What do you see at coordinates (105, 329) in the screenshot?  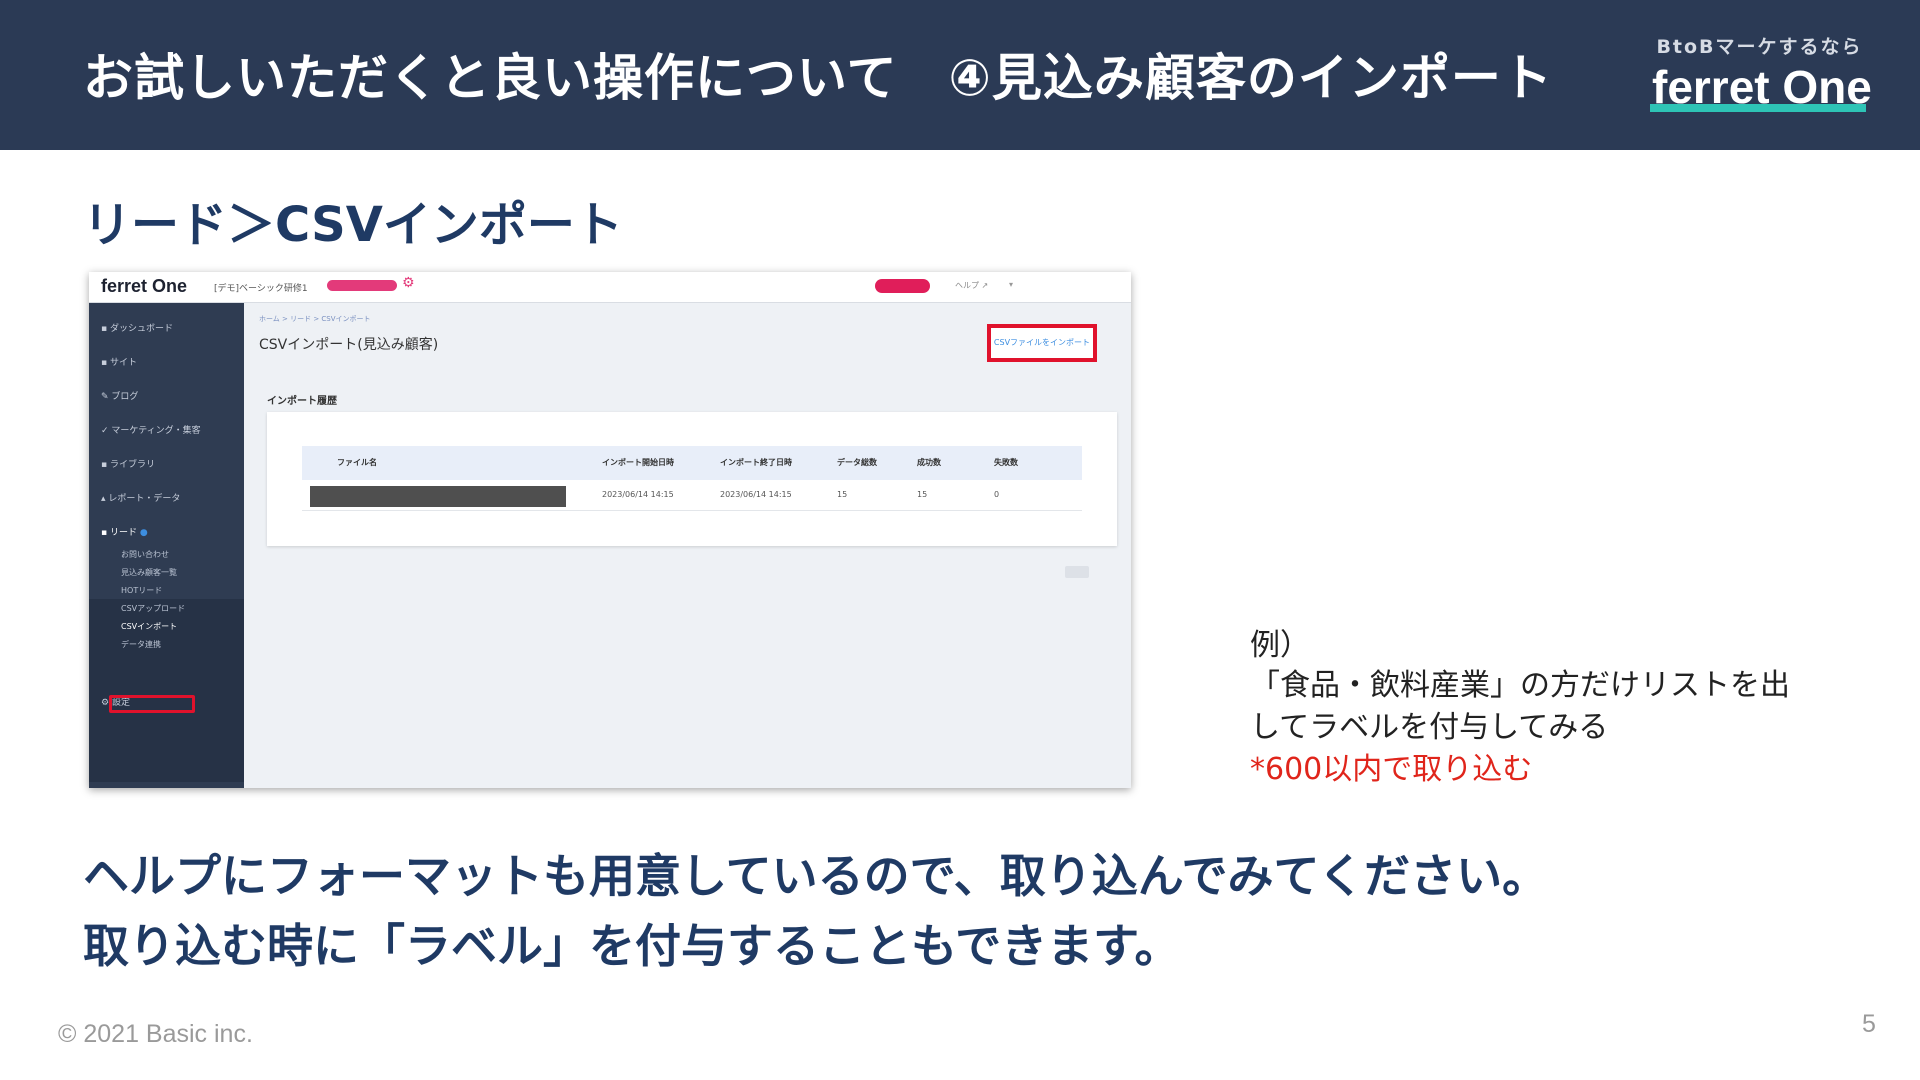 I see `home-icon: ▪` at bounding box center [105, 329].